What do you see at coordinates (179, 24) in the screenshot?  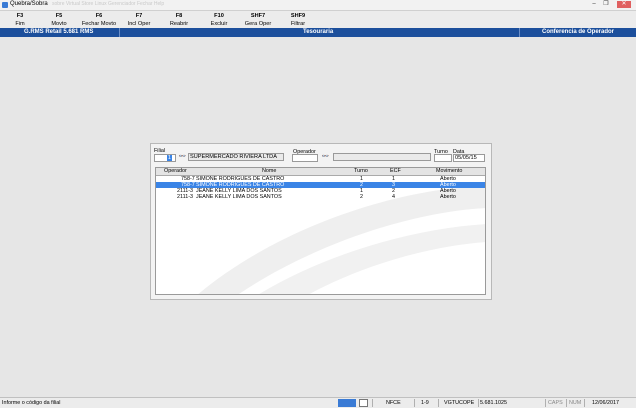 I see `button-label: Reabrir` at bounding box center [179, 24].